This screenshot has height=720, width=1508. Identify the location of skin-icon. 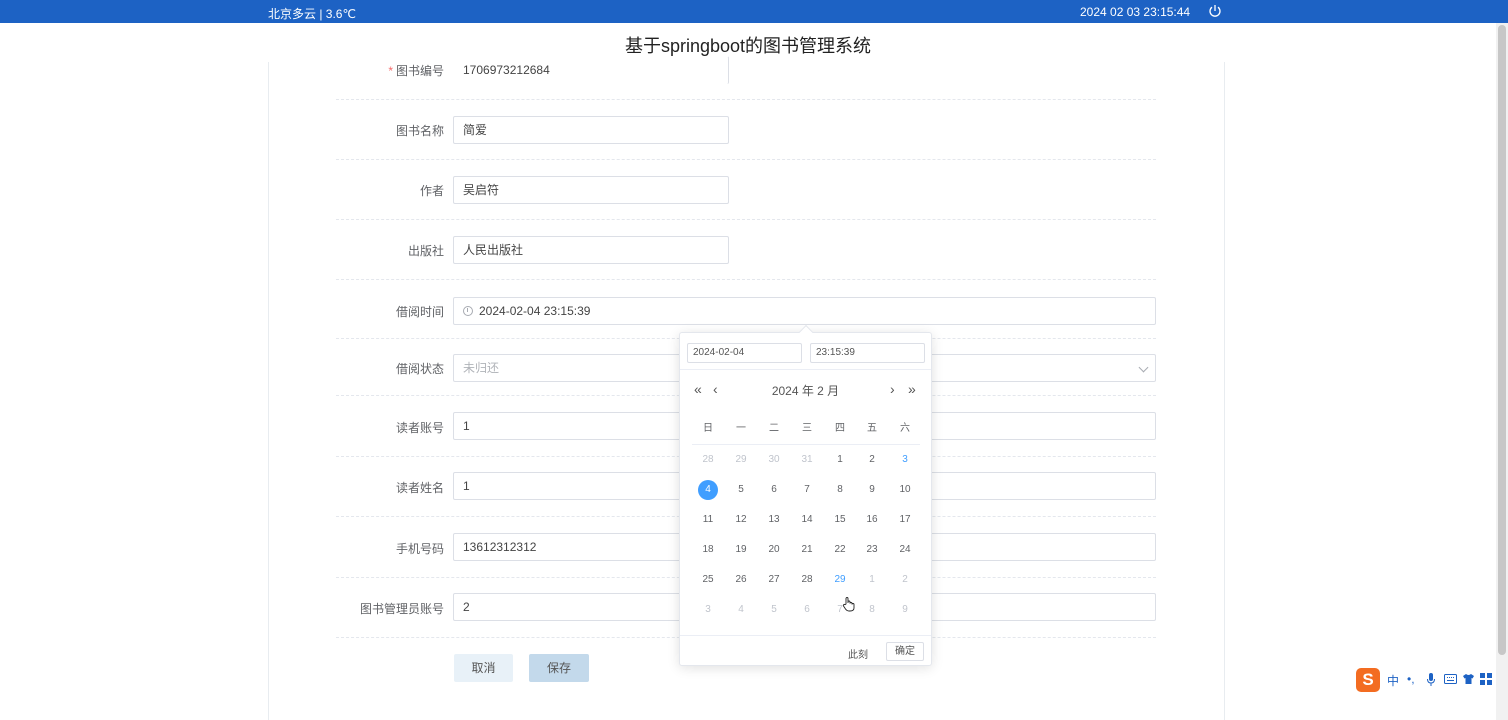
(1468, 679).